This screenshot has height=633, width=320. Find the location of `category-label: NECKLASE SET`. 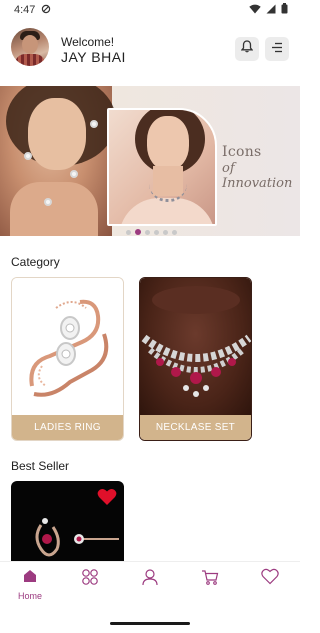

category-label: NECKLASE SET is located at coordinates (195, 427).